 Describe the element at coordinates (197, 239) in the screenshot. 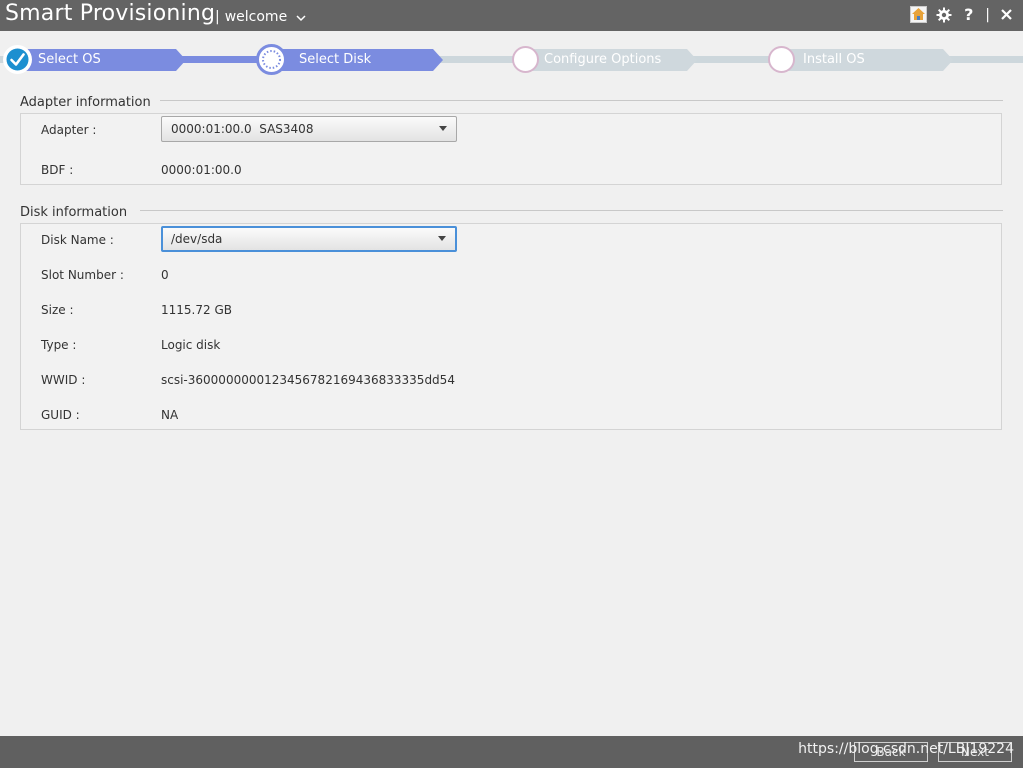

I see `disk-name-select-value: /dev/sda` at that location.